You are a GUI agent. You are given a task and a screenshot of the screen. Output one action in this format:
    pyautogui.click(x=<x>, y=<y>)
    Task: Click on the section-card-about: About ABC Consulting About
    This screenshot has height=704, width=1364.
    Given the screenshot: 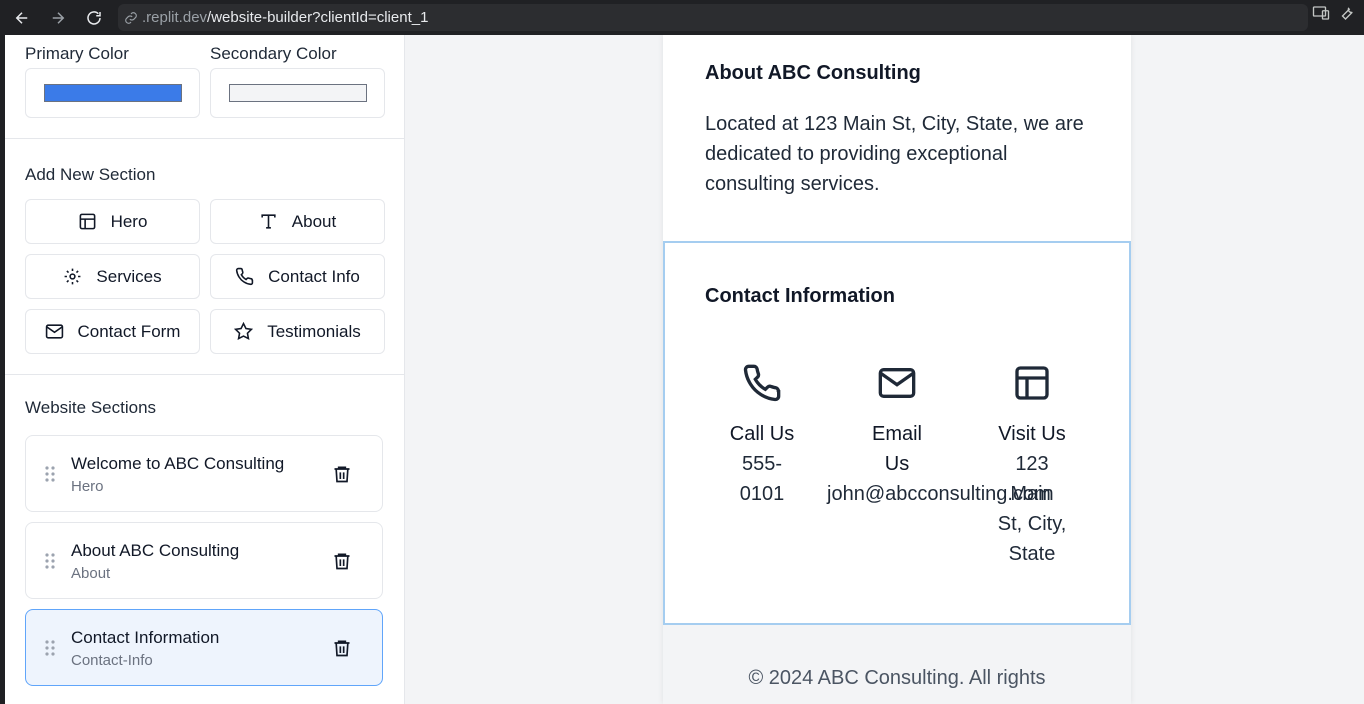 What is the action you would take?
    pyautogui.click(x=204, y=560)
    